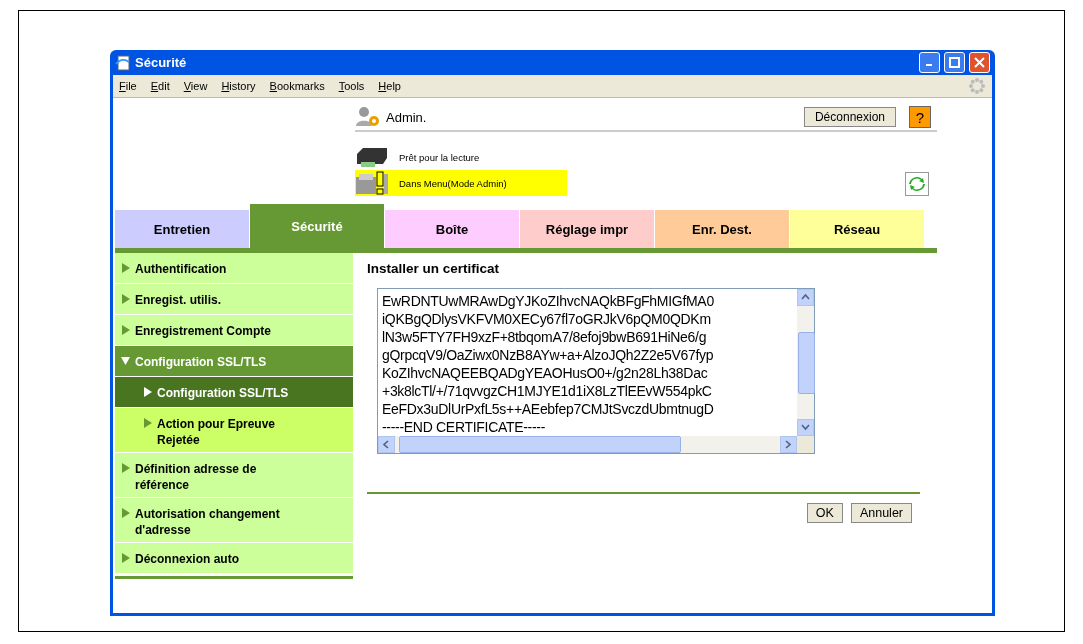 This screenshot has height=644, width=1083. I want to click on cancel-button: Annuler, so click(881, 513).